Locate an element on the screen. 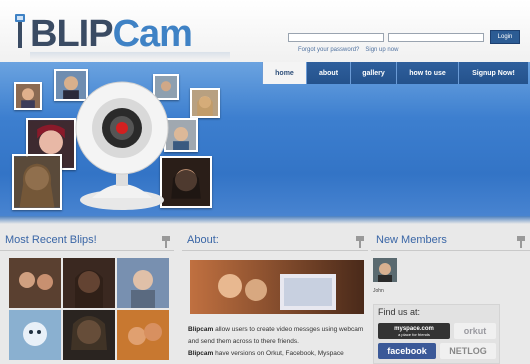  netlog-link: NETLOG is located at coordinates (468, 351).